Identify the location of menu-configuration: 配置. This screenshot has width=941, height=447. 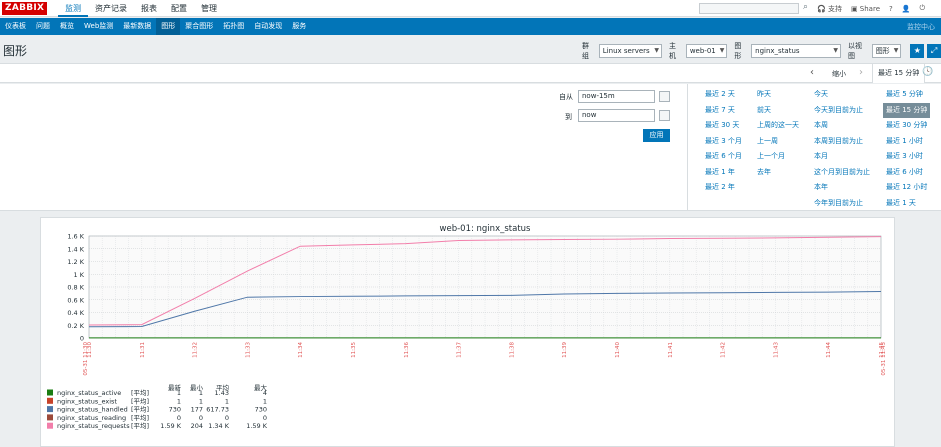
(179, 8).